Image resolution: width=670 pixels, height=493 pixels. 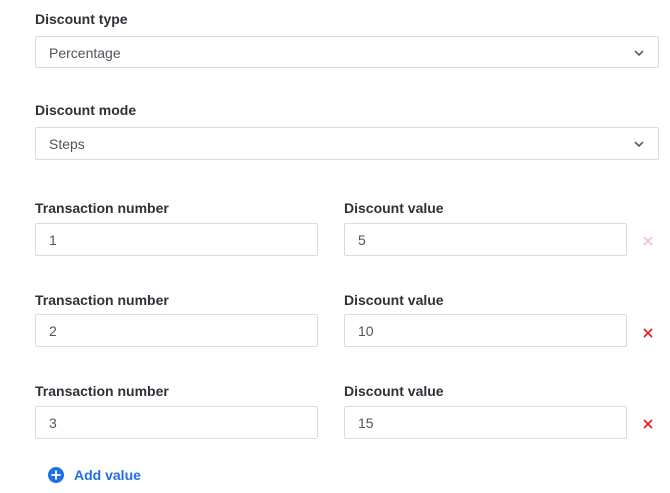 I want to click on add-value-button: Add value, so click(x=94, y=475).